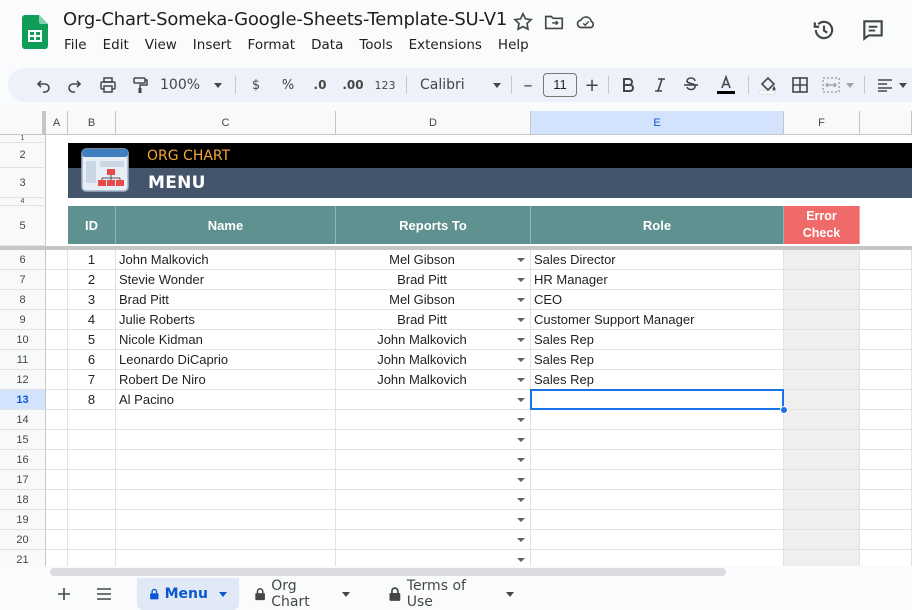  I want to click on cell-role: Sales Director, so click(657, 260).